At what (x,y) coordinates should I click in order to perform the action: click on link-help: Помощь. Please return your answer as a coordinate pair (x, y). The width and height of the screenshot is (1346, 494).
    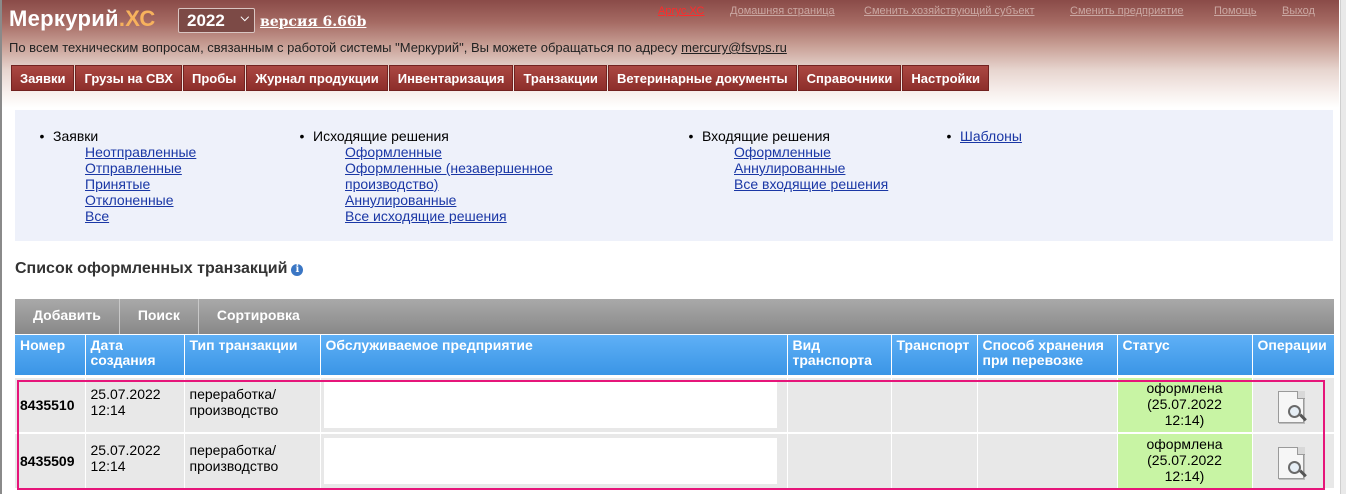
    Looking at the image, I should click on (1235, 11).